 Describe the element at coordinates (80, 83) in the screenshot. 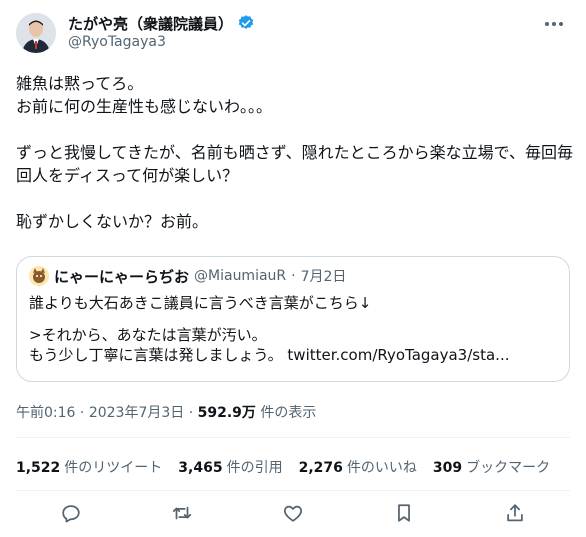

I see `tweet-line: 雑魚は黙ってろ。` at that location.